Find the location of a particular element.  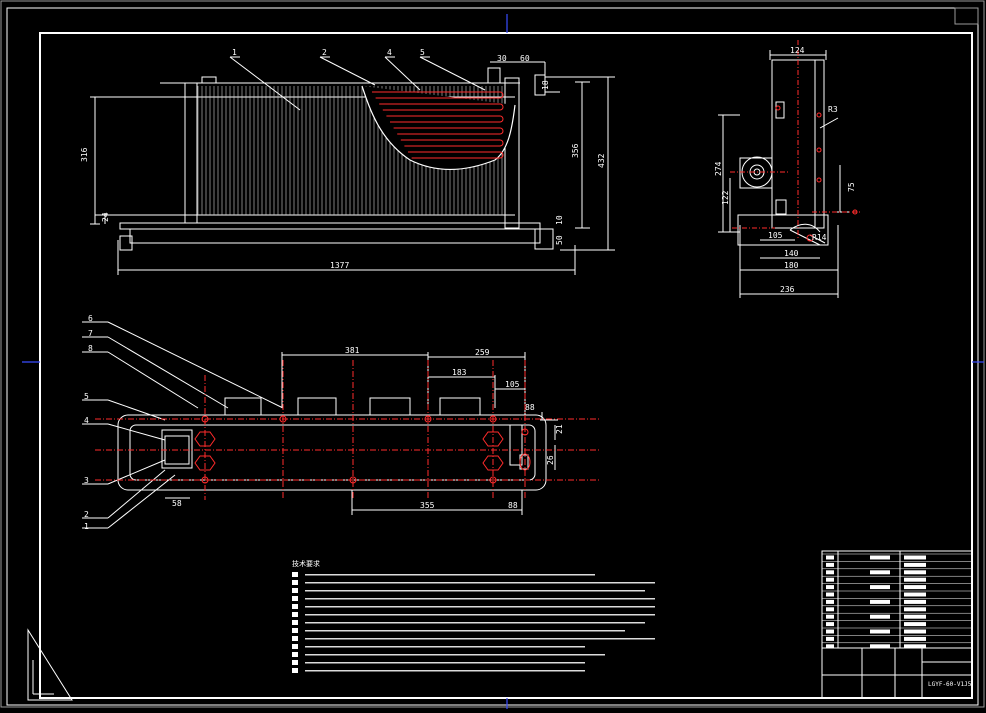

plan-callout-5: 5 is located at coordinates (86, 396).